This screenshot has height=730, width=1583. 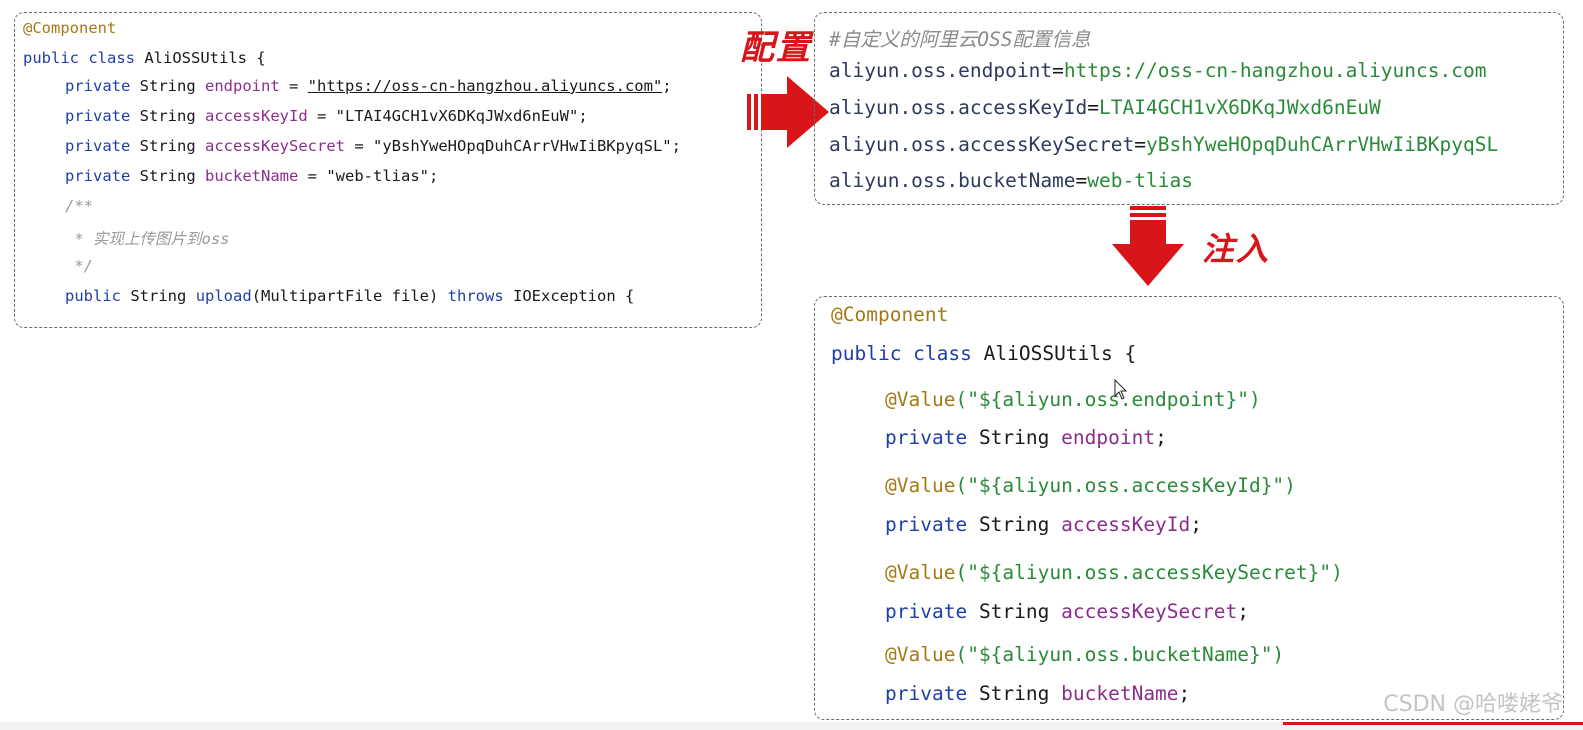 I want to click on inject-label: 注入, so click(x=1236, y=249).